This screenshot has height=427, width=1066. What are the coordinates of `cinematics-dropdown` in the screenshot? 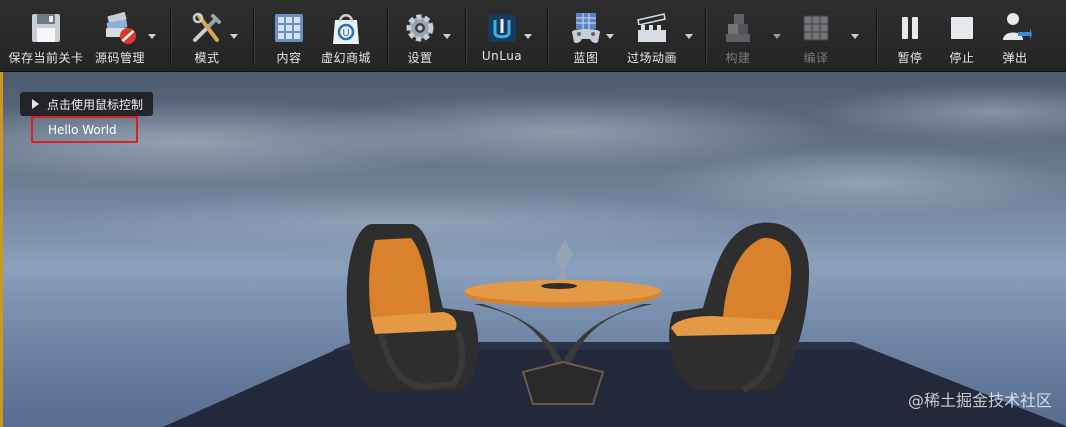 It's located at (689, 36).